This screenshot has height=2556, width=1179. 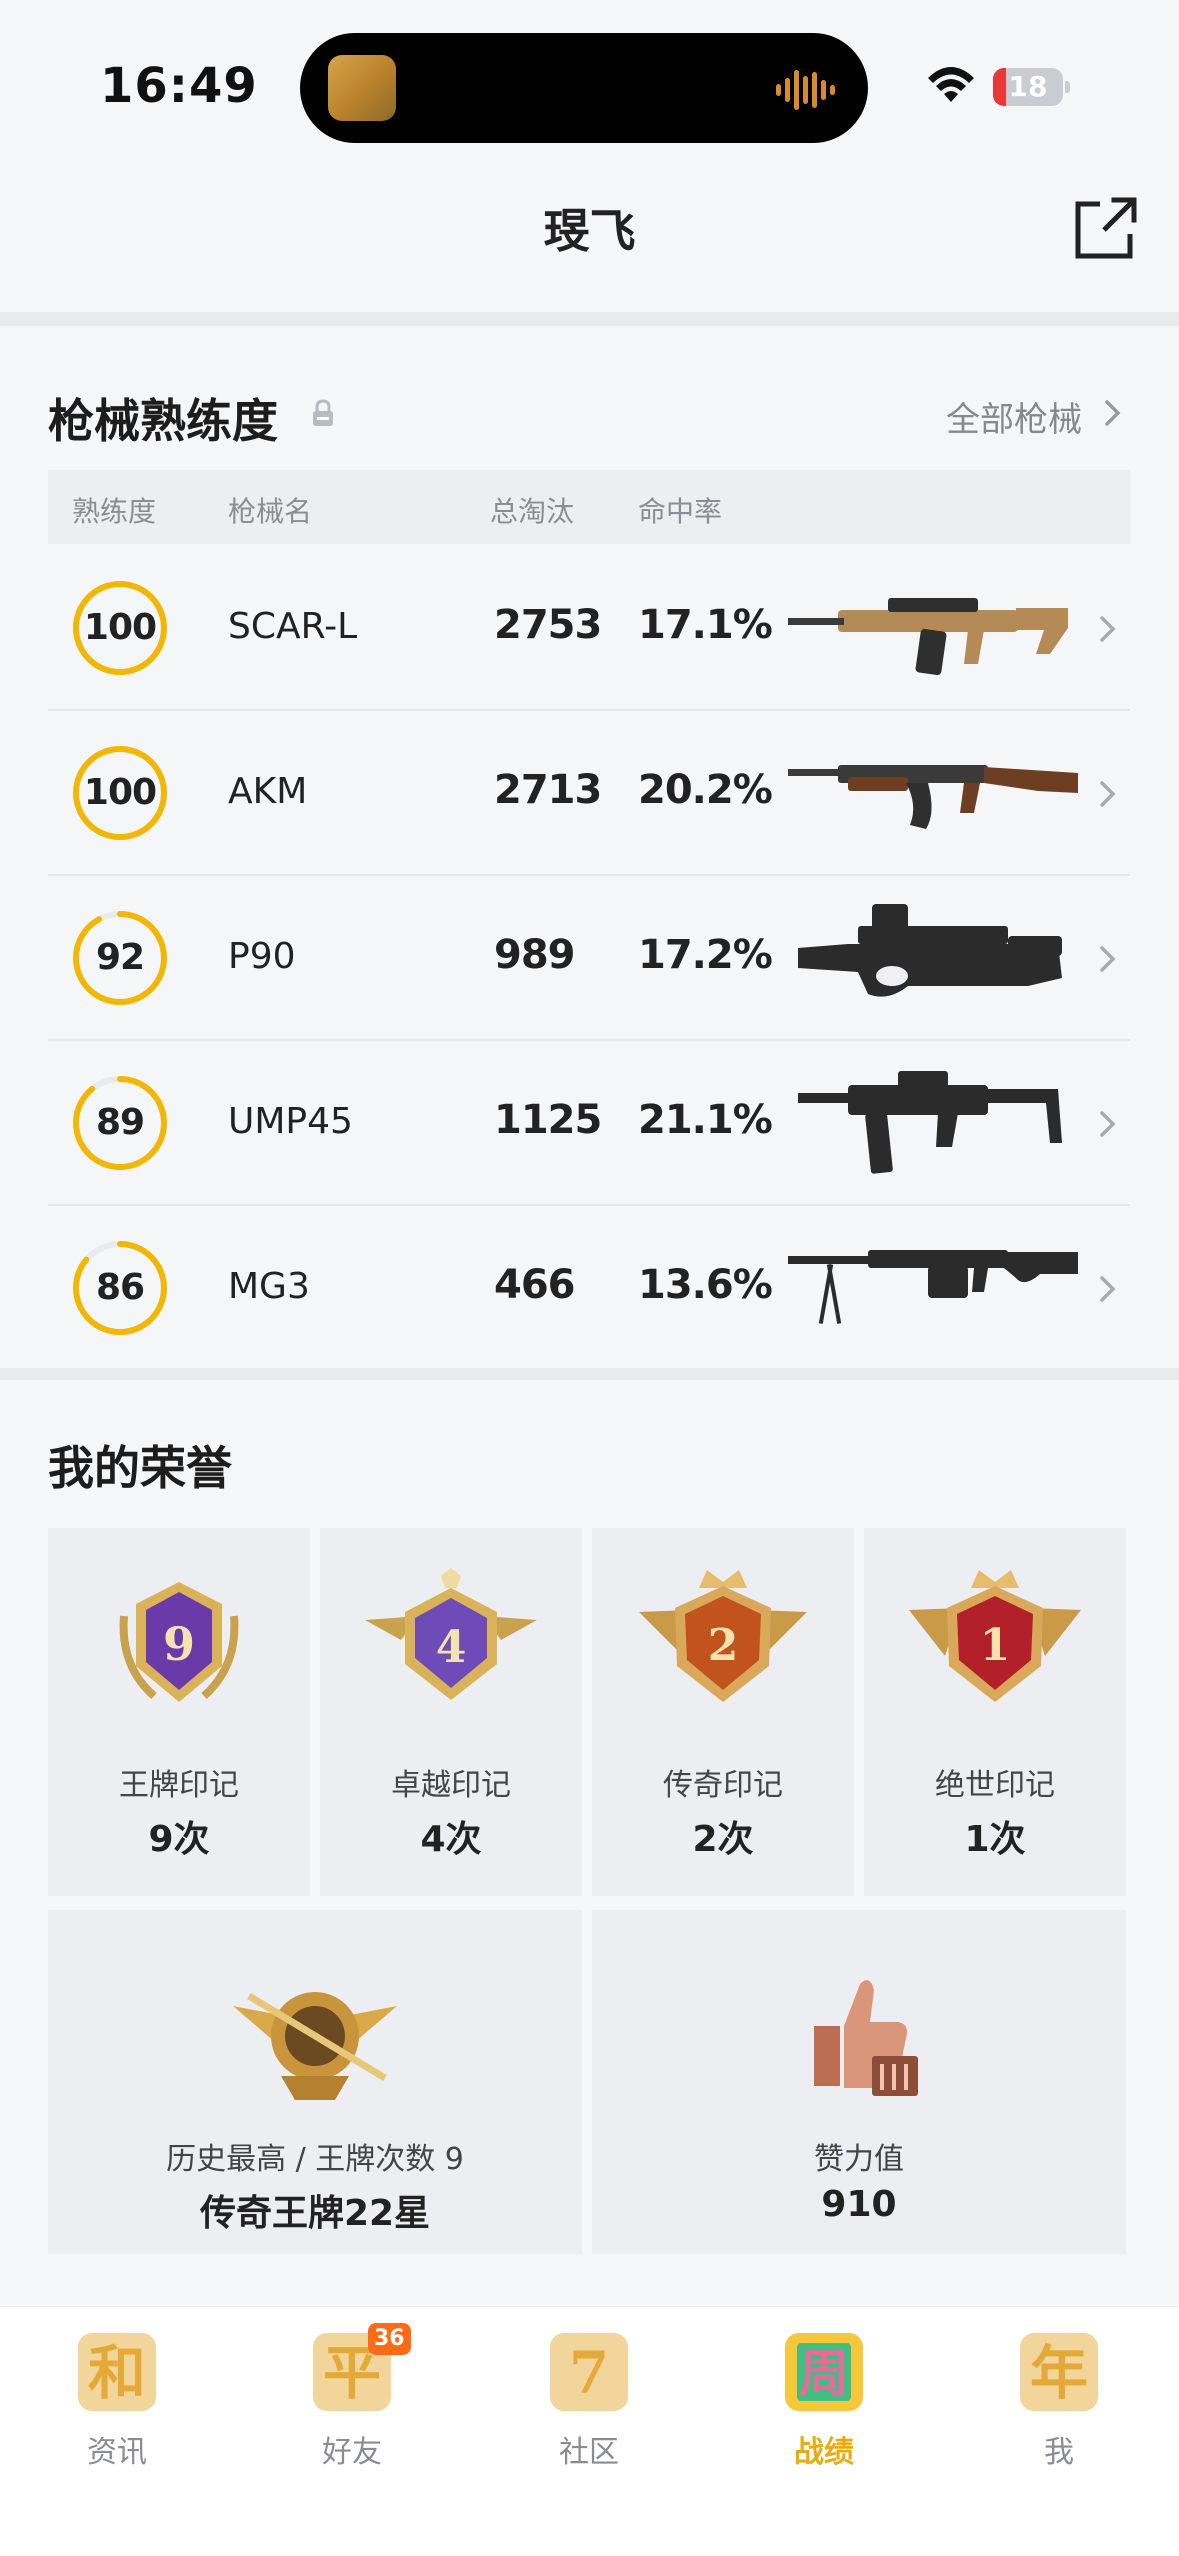 What do you see at coordinates (705, 955) in the screenshot?
I see `accuracy: 17.2%` at bounding box center [705, 955].